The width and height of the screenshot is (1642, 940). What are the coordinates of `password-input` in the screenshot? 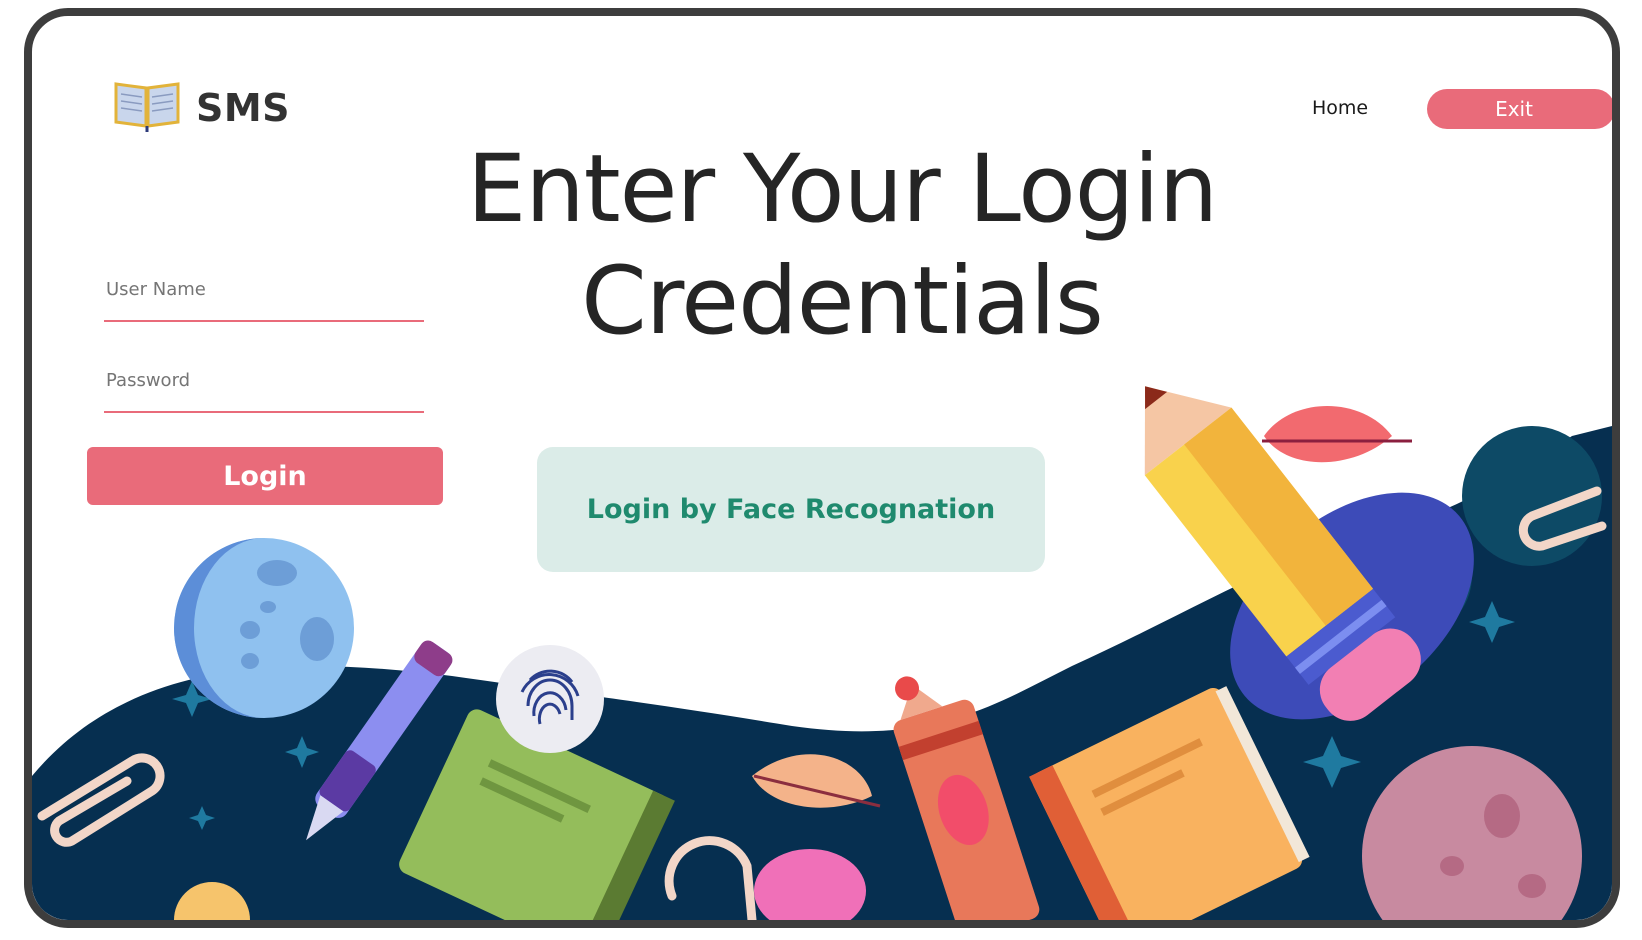 It's located at (264, 387).